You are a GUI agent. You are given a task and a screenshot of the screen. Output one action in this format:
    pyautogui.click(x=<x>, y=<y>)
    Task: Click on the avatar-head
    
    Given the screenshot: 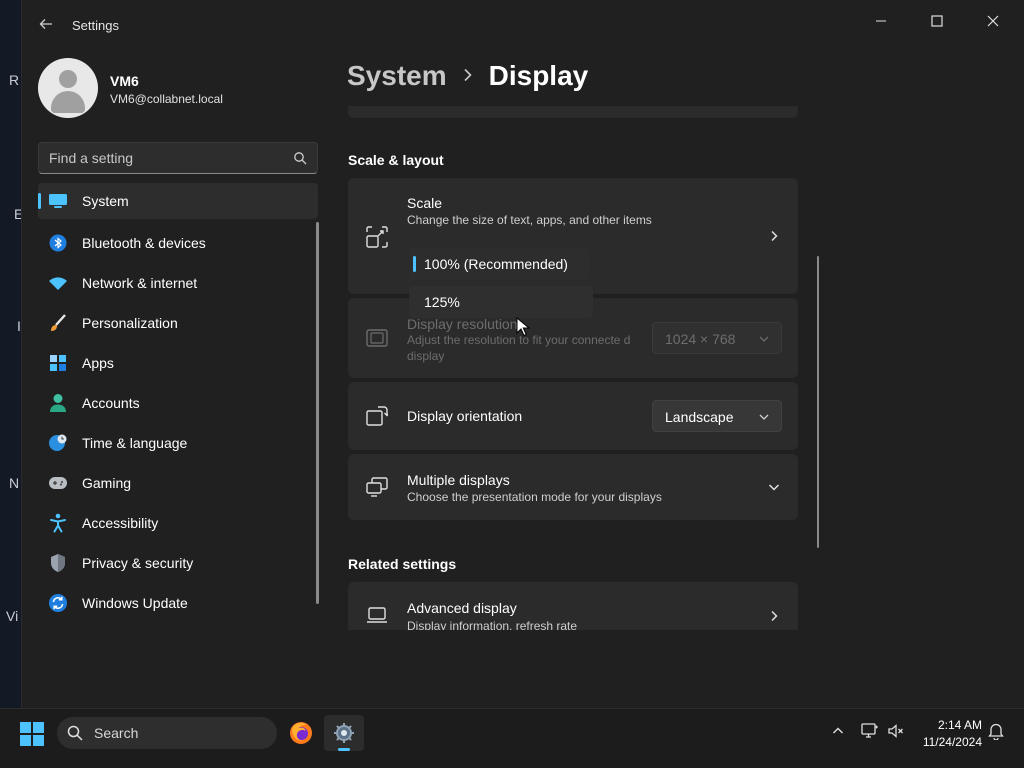 What is the action you would take?
    pyautogui.click(x=68, y=79)
    